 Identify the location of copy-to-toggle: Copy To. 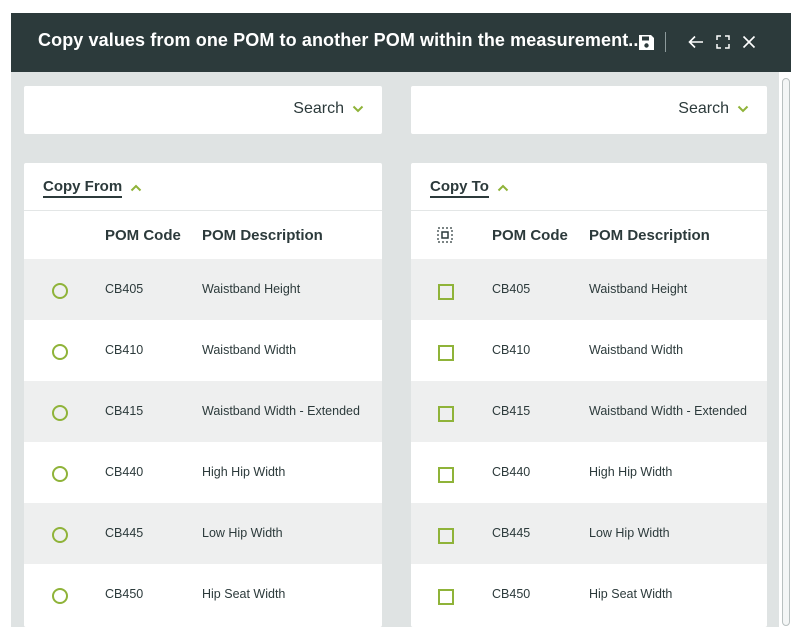
(469, 188).